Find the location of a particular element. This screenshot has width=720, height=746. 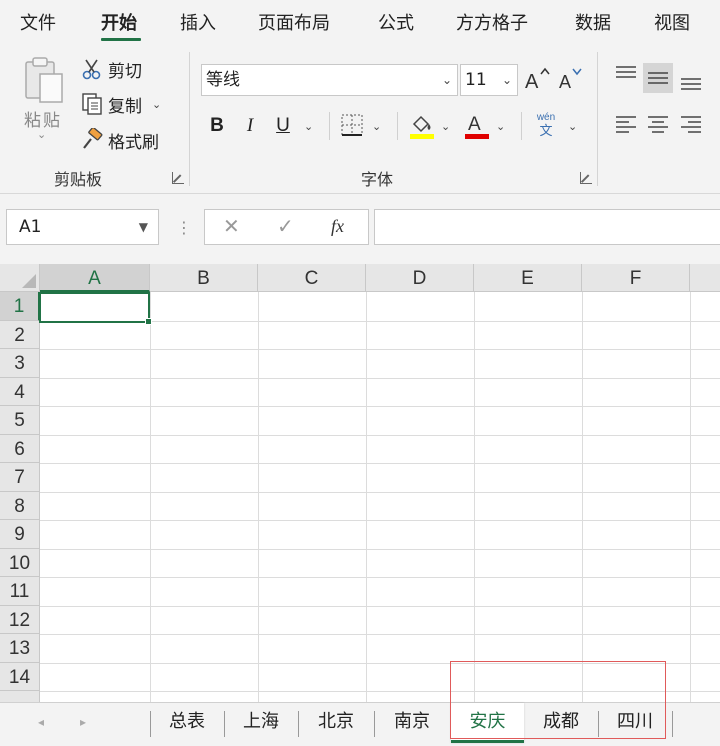

formula-input is located at coordinates (547, 227).